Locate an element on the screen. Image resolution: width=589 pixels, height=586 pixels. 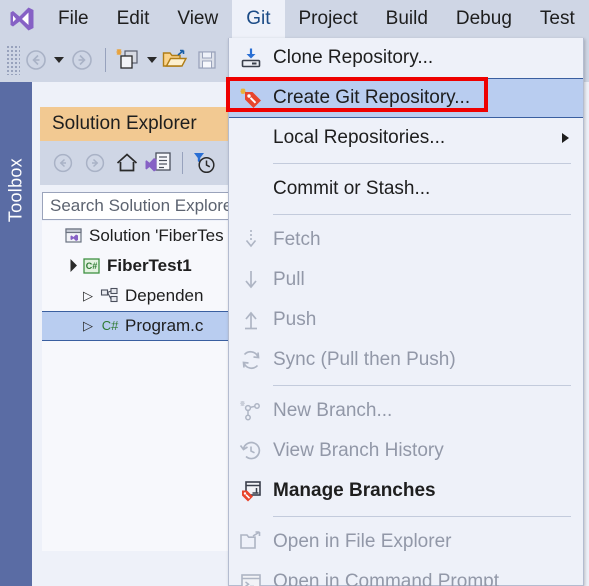
menubar-item-edit: Edit is located at coordinates (133, 19).